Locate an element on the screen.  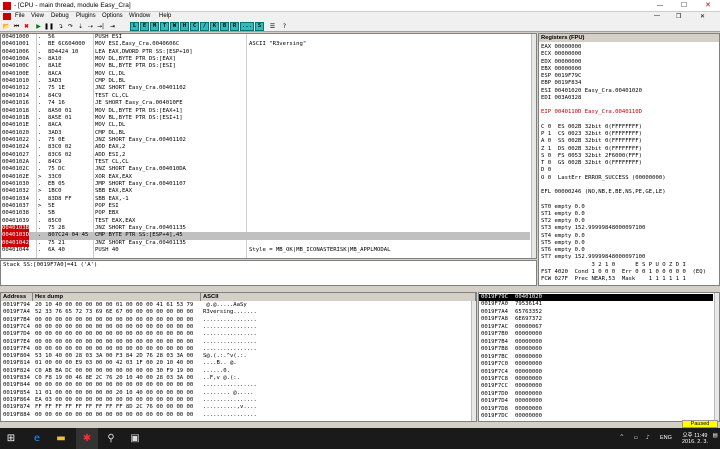
disasm-row: 00401039. 85C0 TEST EAX,EAX is located at coordinates (265, 221).